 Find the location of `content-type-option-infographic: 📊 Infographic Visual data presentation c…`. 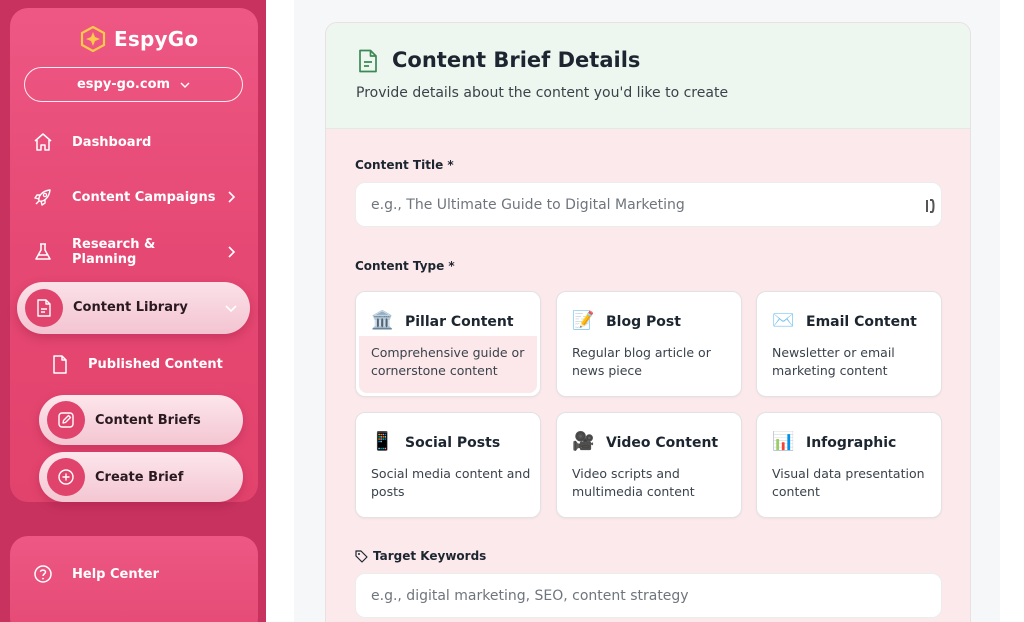

content-type-option-infographic: 📊 Infographic Visual data presentation c… is located at coordinates (849, 465).